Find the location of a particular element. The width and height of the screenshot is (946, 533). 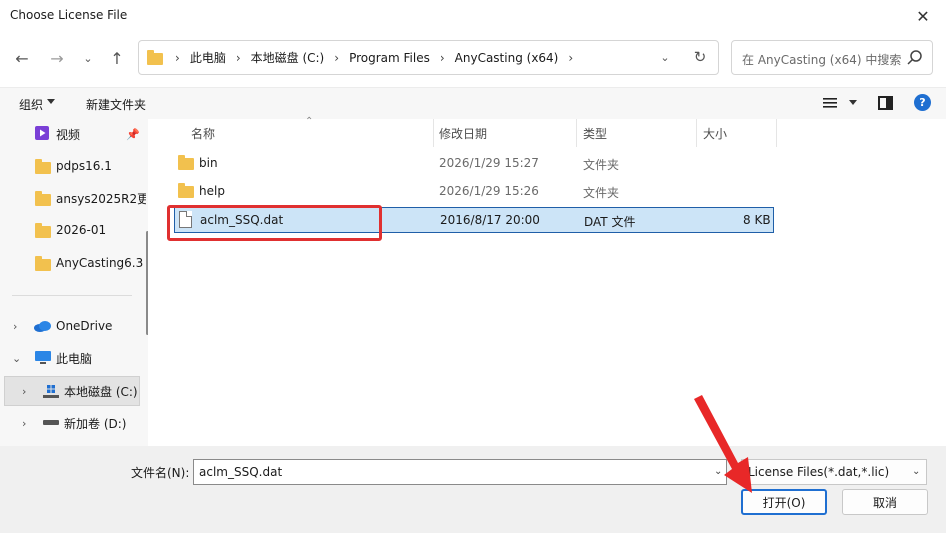

breadcrumb-program-files: Program Files is located at coordinates (389, 58).